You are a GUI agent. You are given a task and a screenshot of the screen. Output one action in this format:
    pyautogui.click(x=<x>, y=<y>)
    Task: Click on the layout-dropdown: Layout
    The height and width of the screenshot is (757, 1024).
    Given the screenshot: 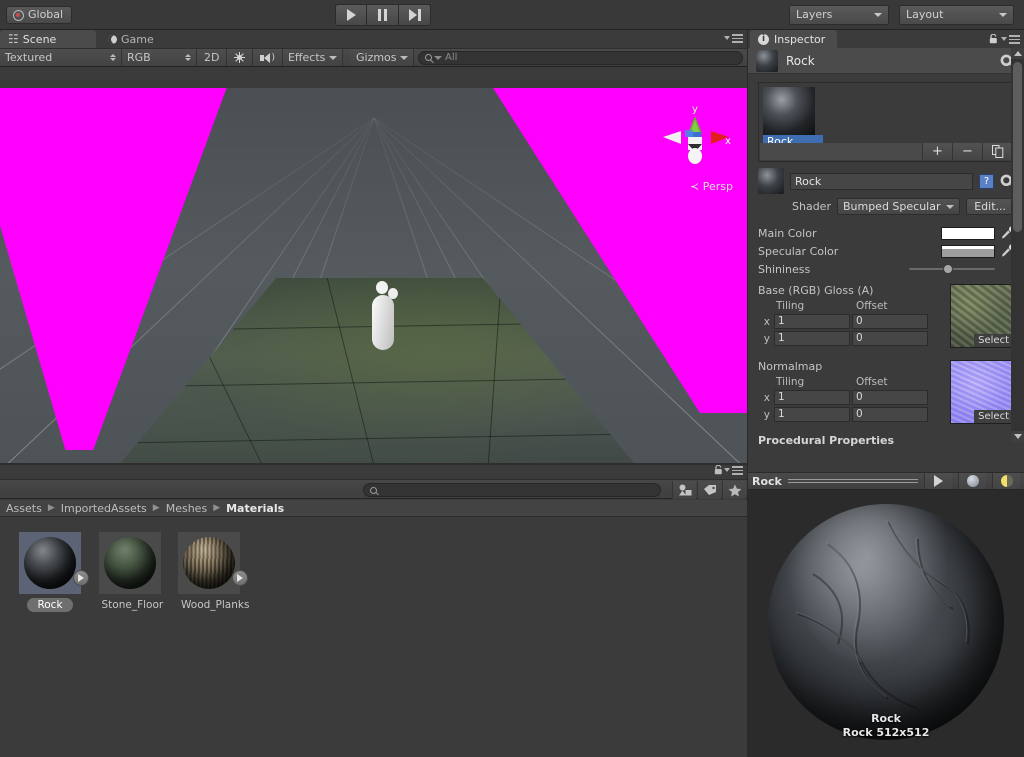 What is the action you would take?
    pyautogui.click(x=956, y=15)
    